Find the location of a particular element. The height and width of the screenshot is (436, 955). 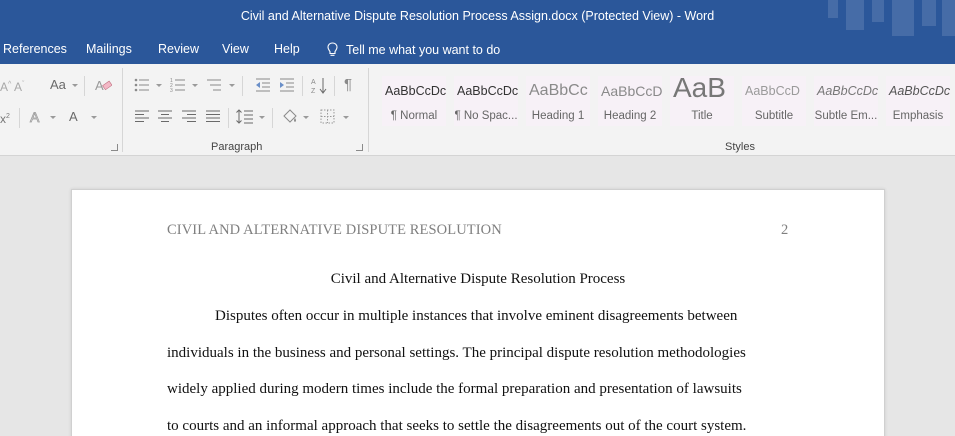

font-grow-icon: A^ Aˇ is located at coordinates (12, 86).